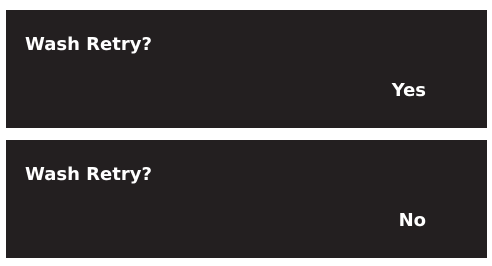  What do you see at coordinates (409, 91) in the screenshot?
I see `wash-retry-option-yes: Yes` at bounding box center [409, 91].